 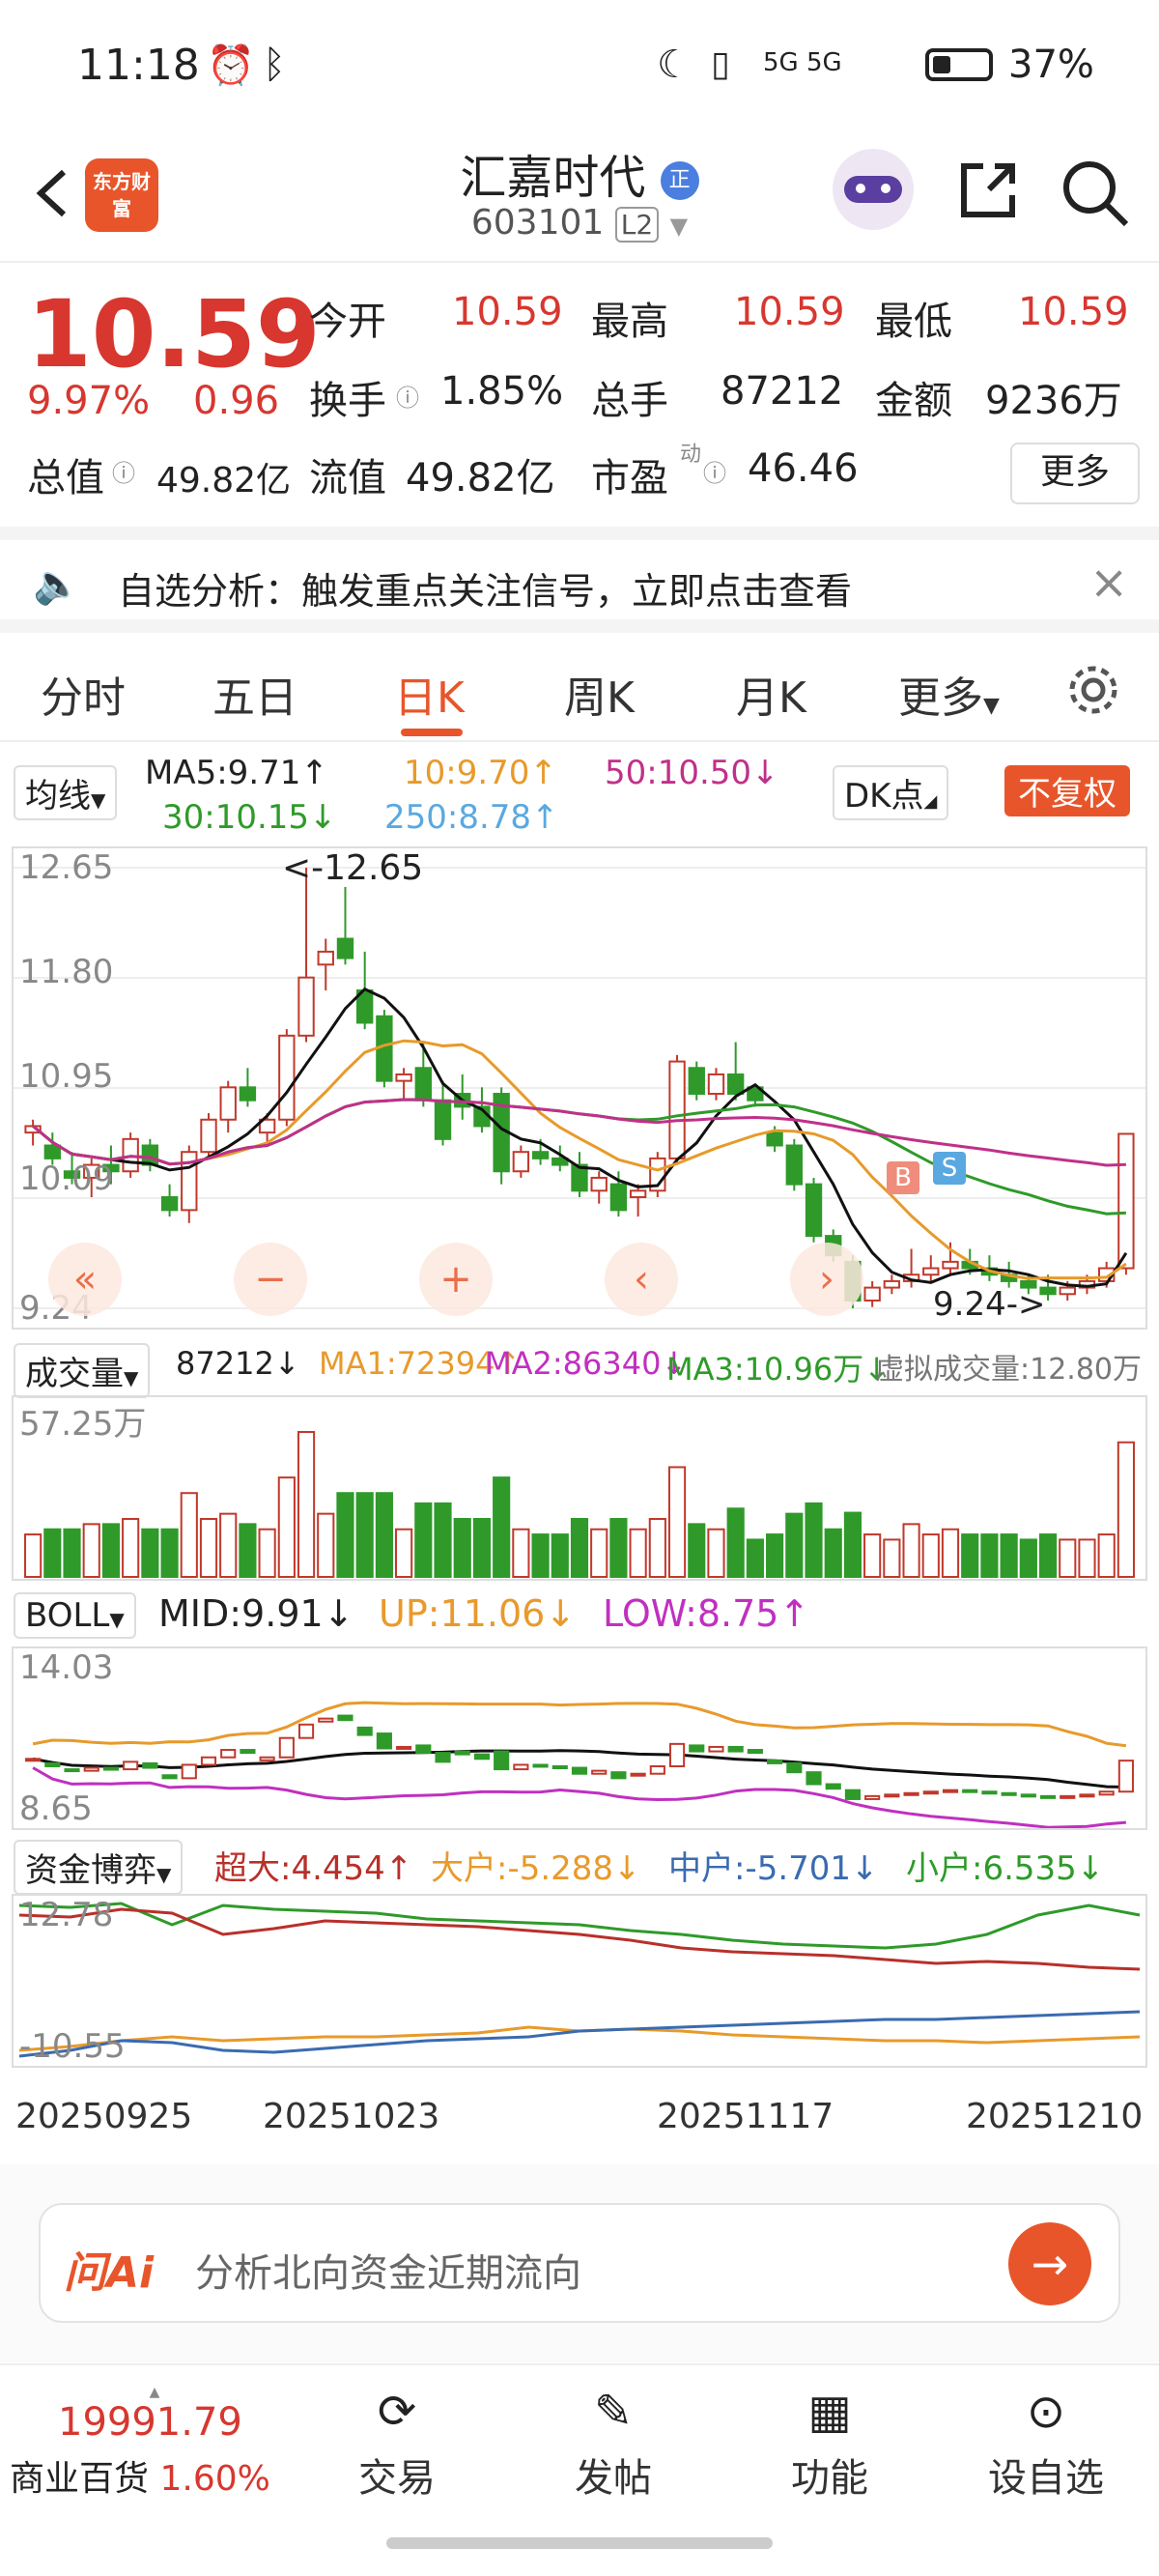 I want to click on max-price-note: <-12.65, so click(x=353, y=868).